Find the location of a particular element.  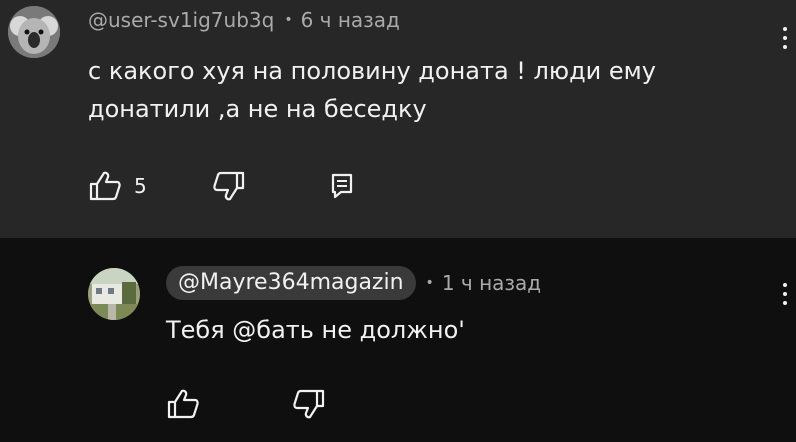

like-button is located at coordinates (183, 404).